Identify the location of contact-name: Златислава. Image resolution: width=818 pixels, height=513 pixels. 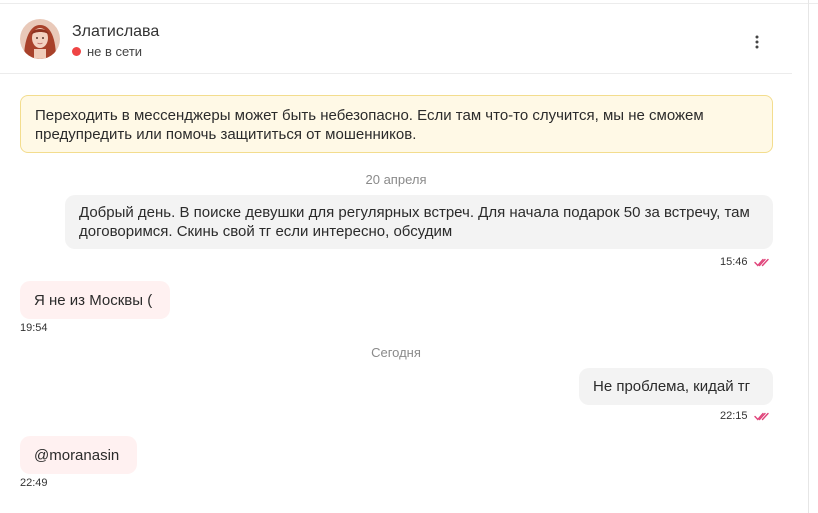
(115, 32).